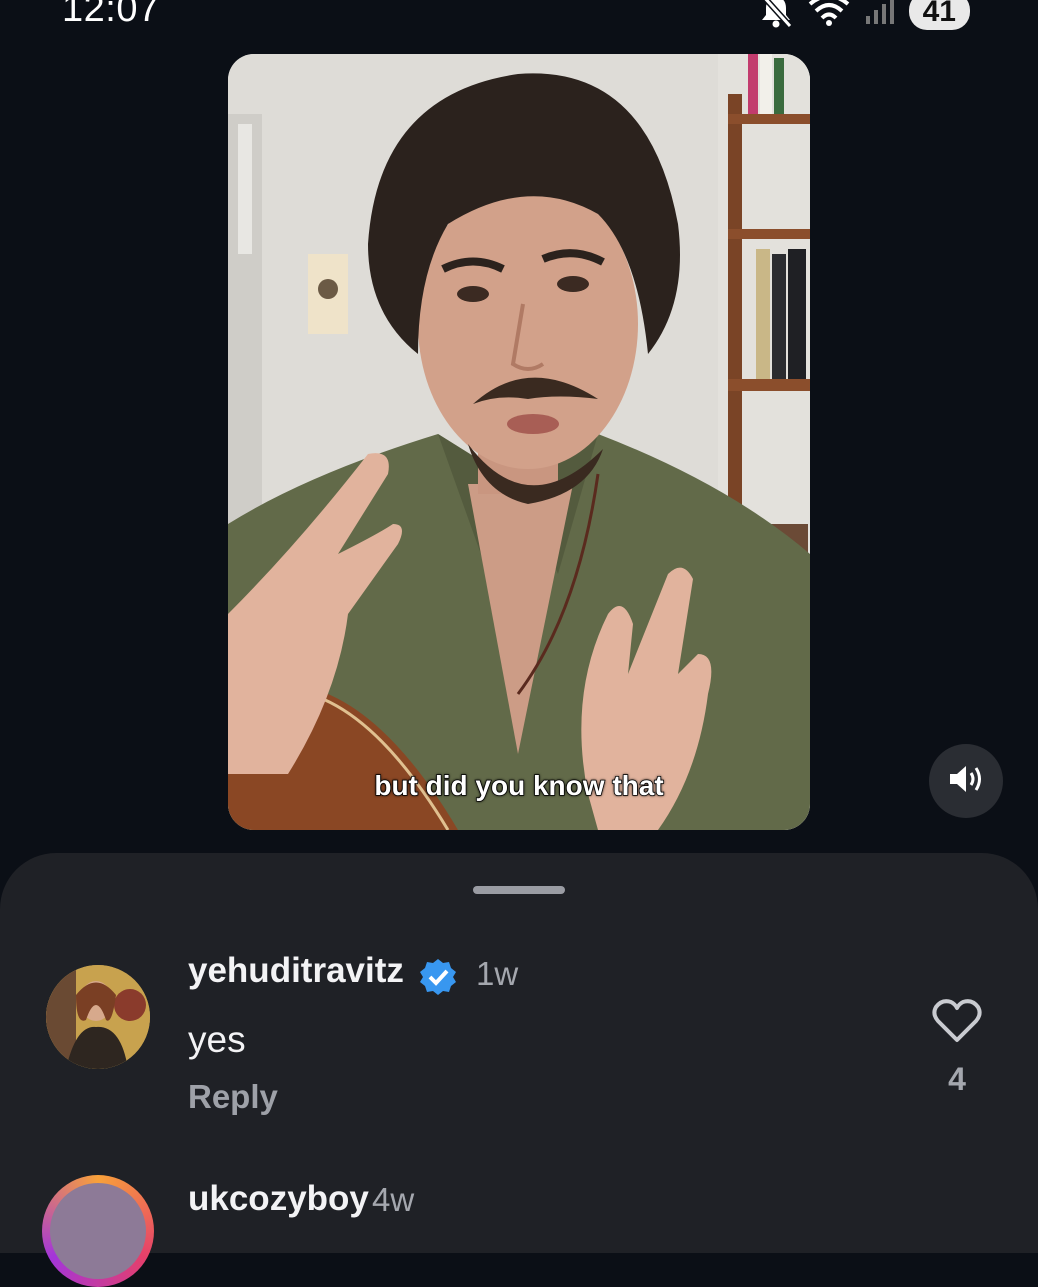 The height and width of the screenshot is (1287, 1038). Describe the element at coordinates (438, 979) in the screenshot. I see `verified-badge-icon` at that location.